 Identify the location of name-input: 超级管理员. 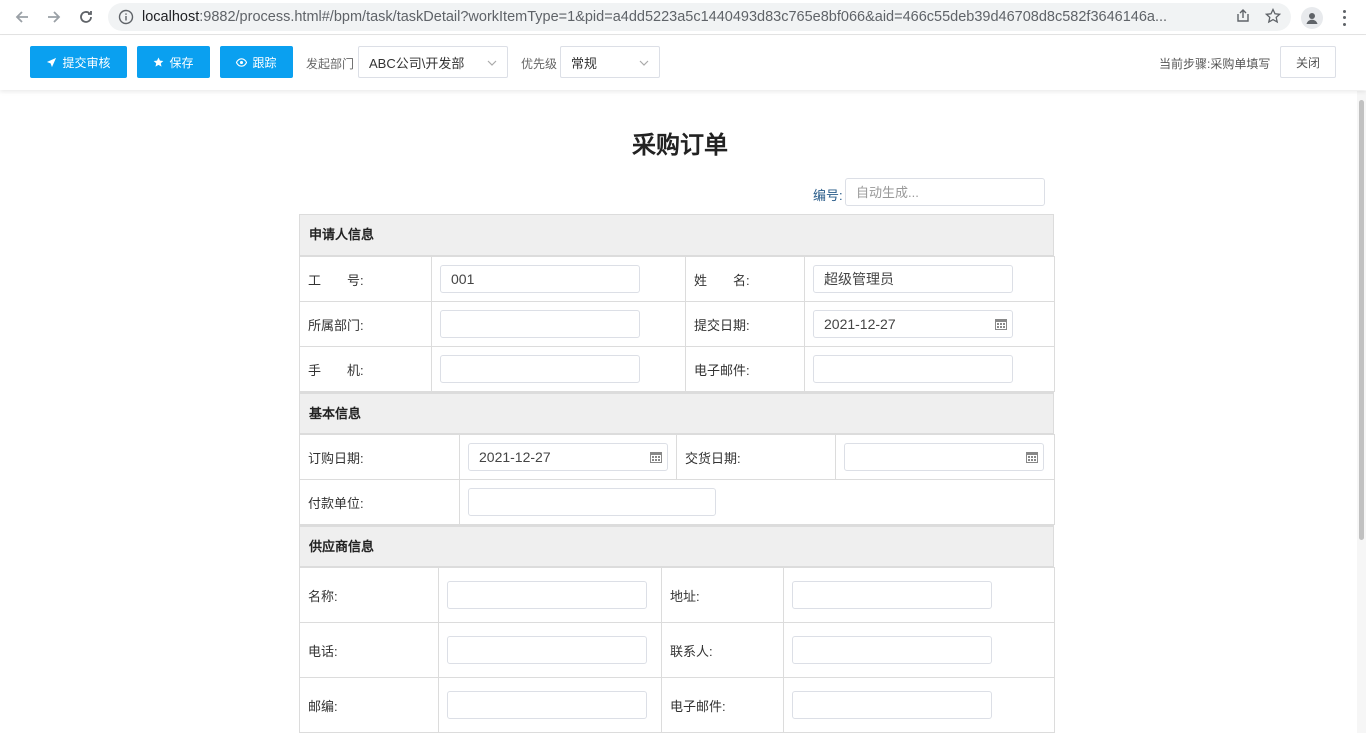
(913, 279).